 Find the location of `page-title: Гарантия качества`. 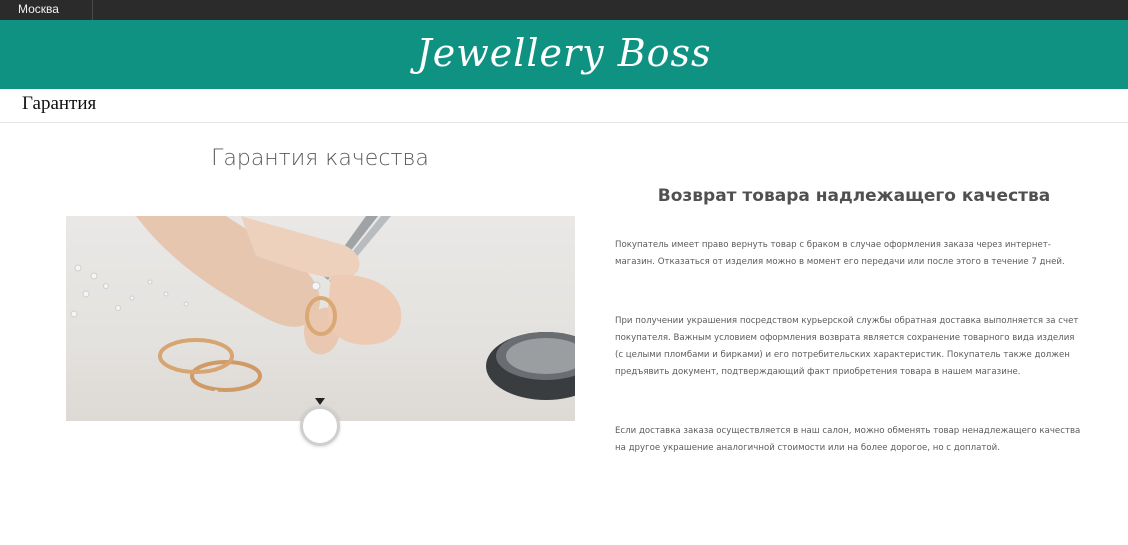

page-title: Гарантия качества is located at coordinates (320, 158).